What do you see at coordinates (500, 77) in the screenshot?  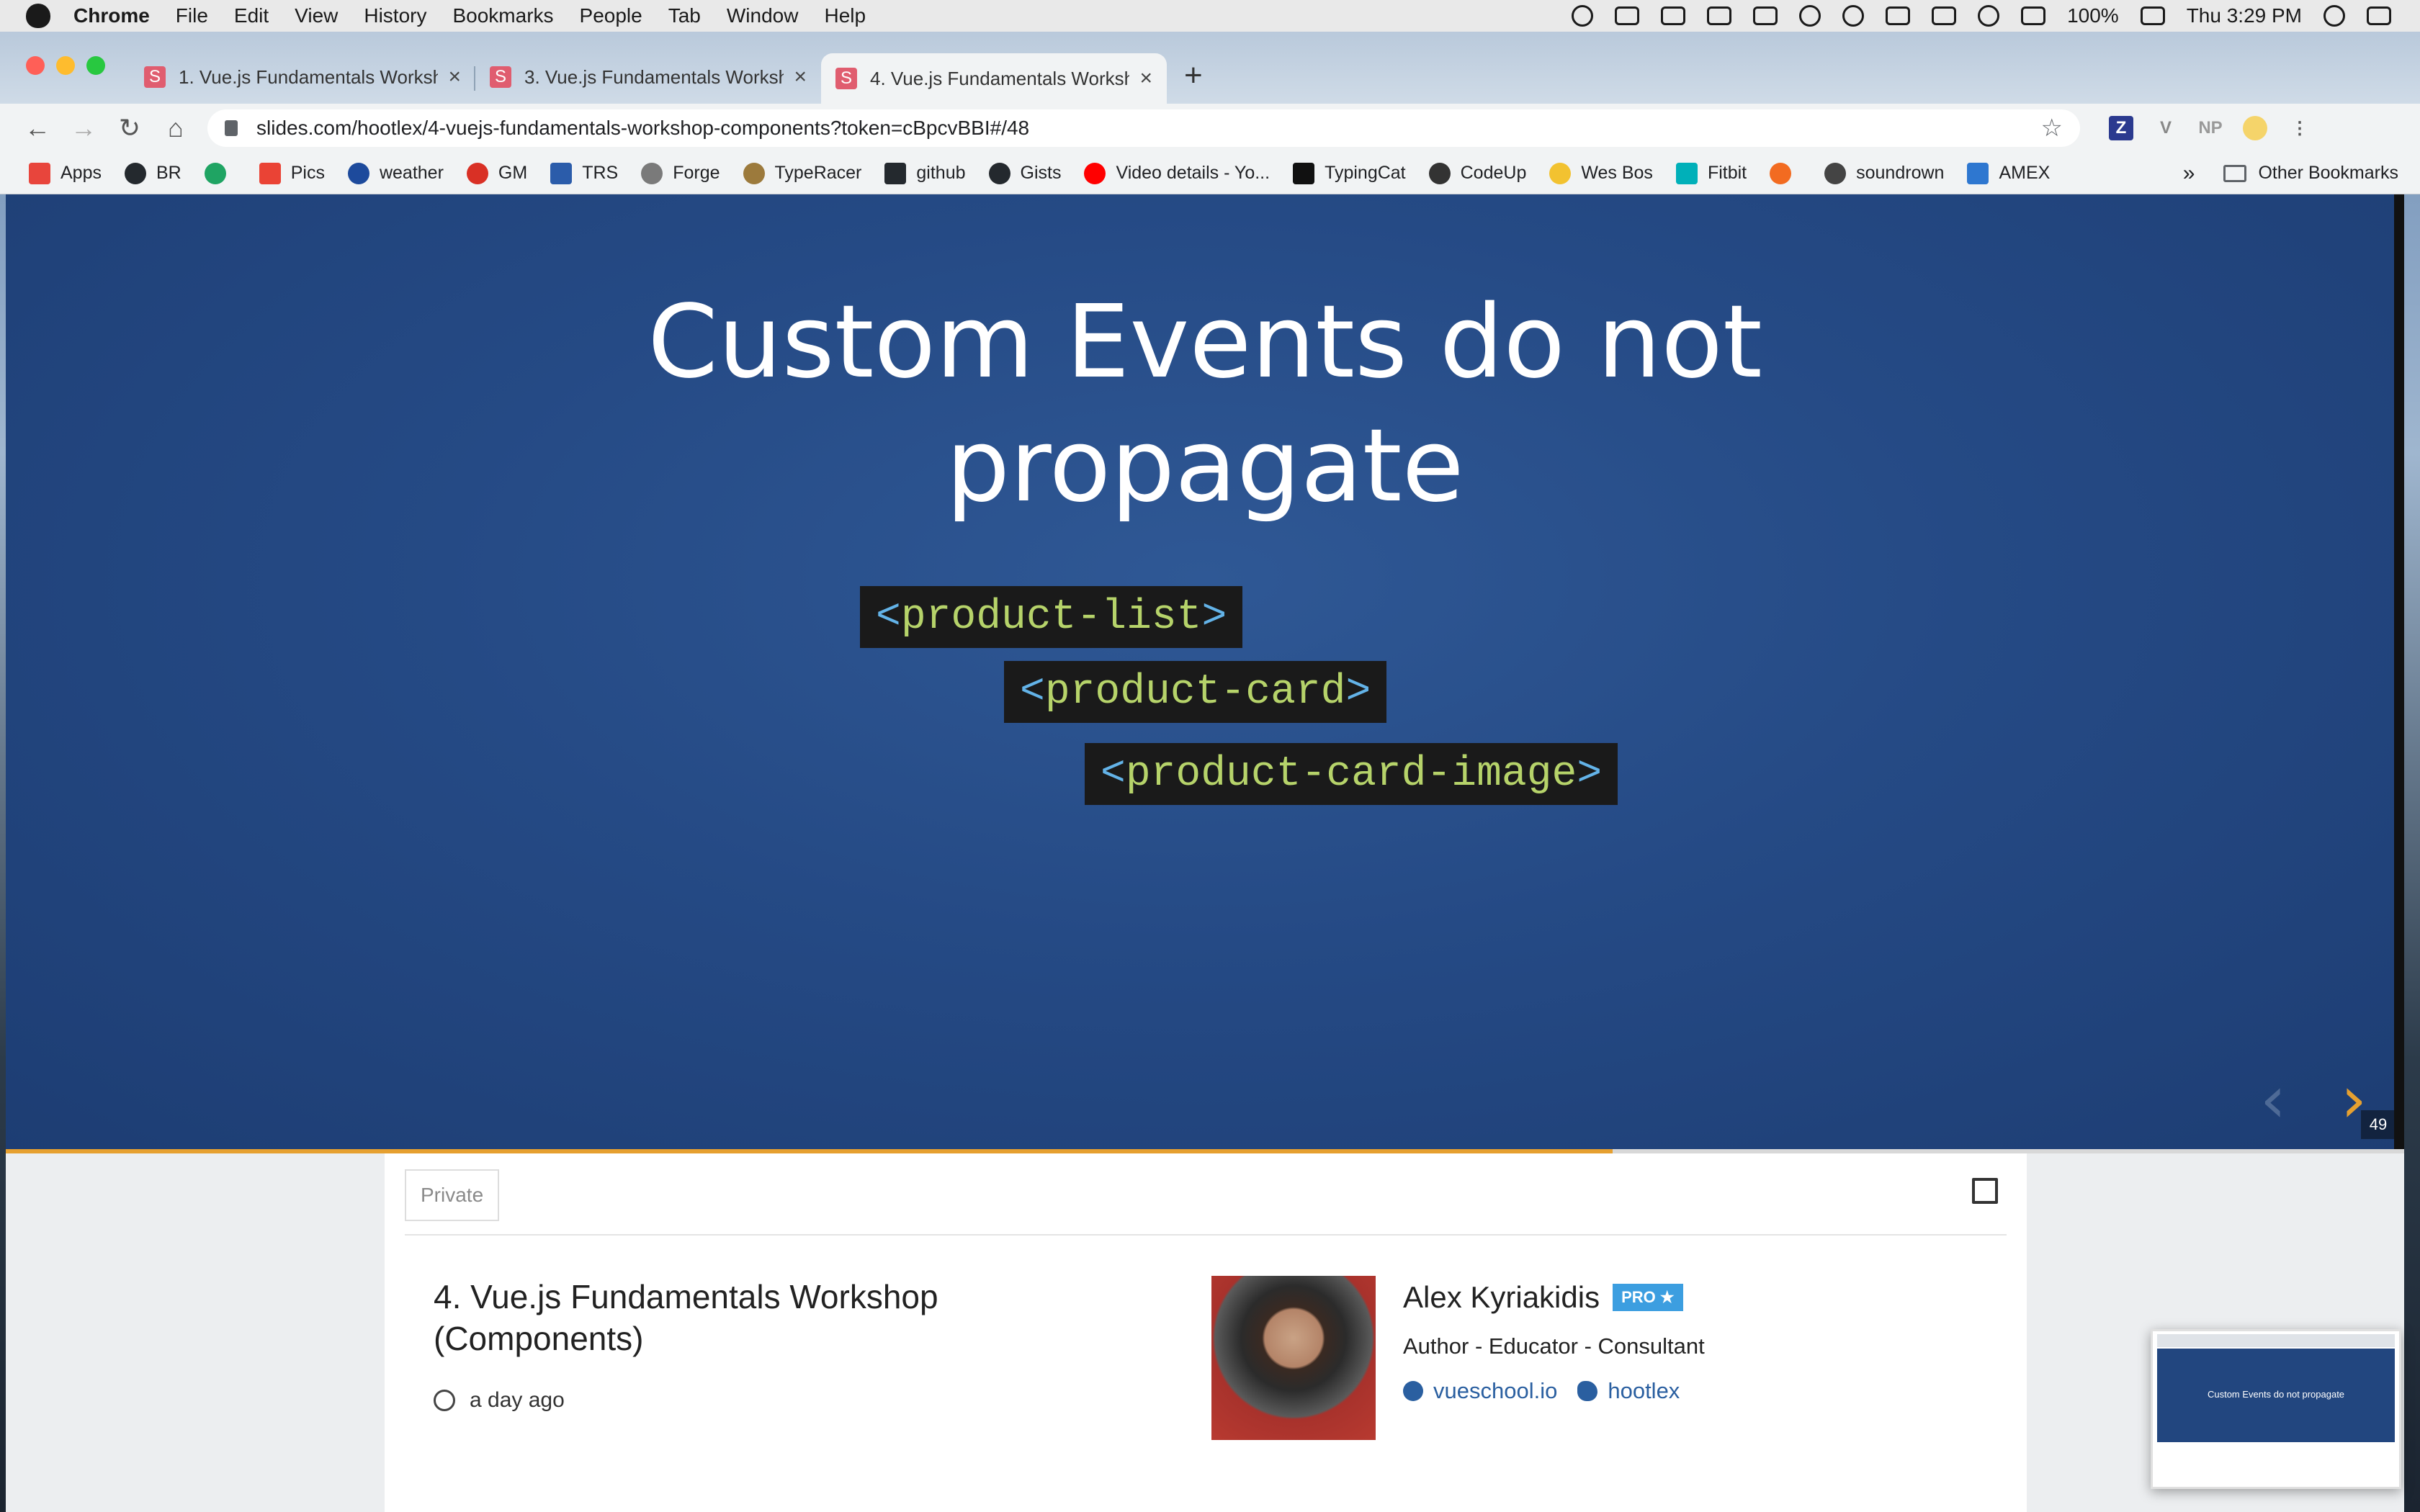 I see `slides-favicon-icon: S` at bounding box center [500, 77].